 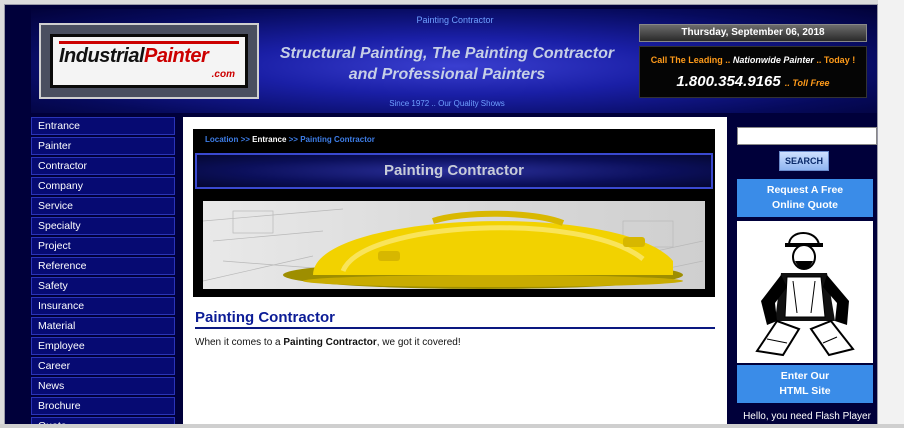 I want to click on worker-icon, so click(x=805, y=294).